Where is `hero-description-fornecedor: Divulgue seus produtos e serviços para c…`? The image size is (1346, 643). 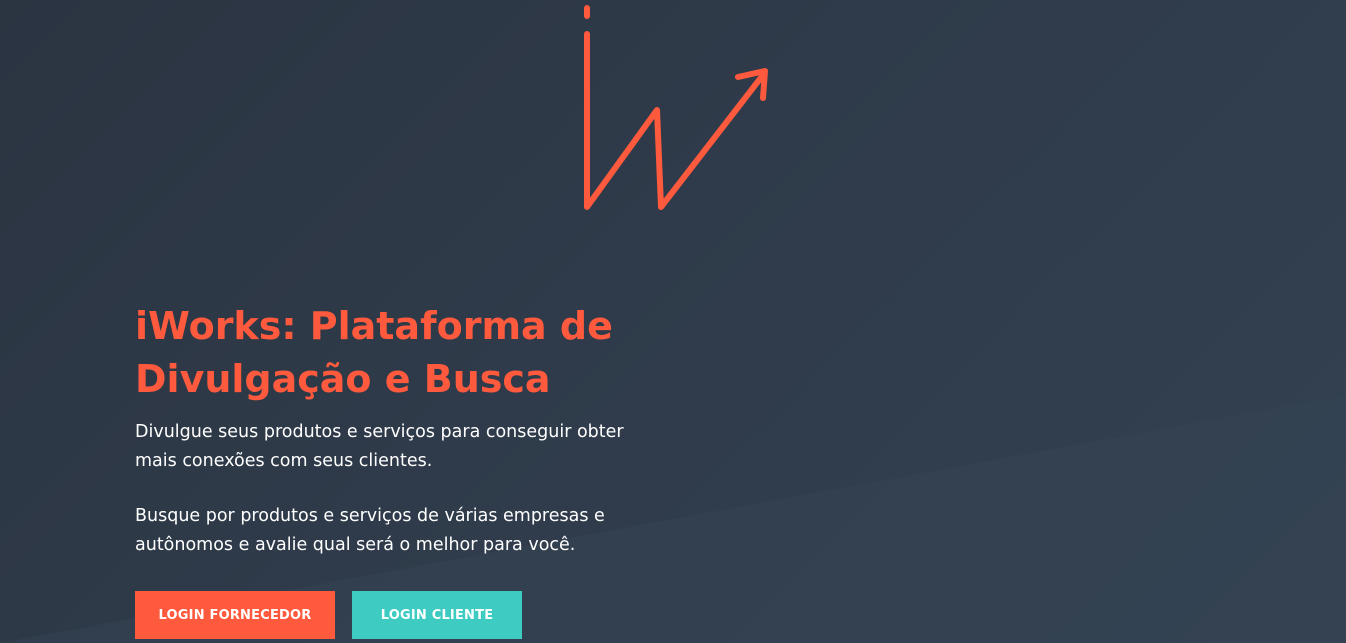
hero-description-fornecedor: Divulgue seus produtos e serviços para c… is located at coordinates (379, 446).